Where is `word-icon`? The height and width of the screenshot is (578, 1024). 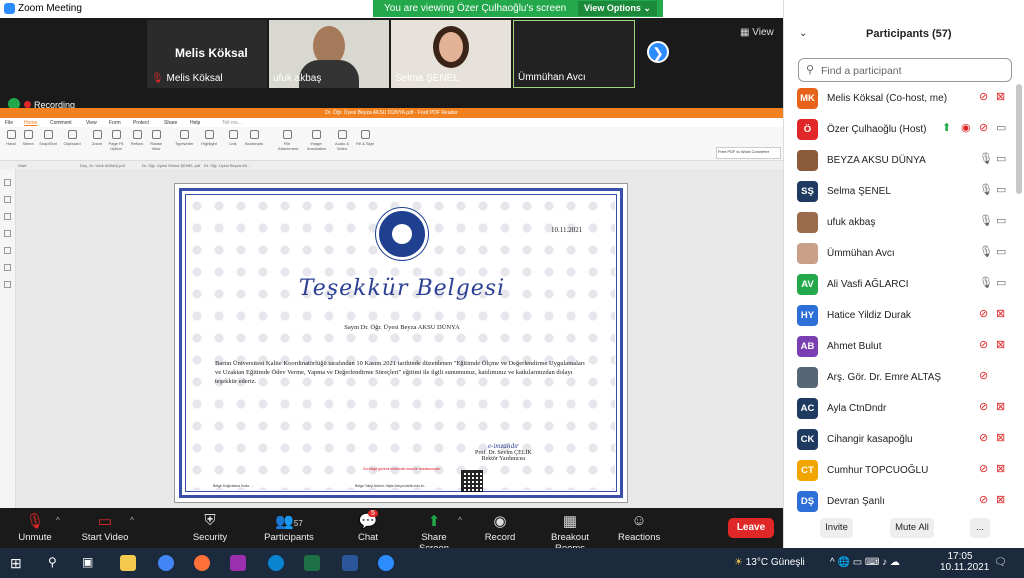 word-icon is located at coordinates (350, 563).